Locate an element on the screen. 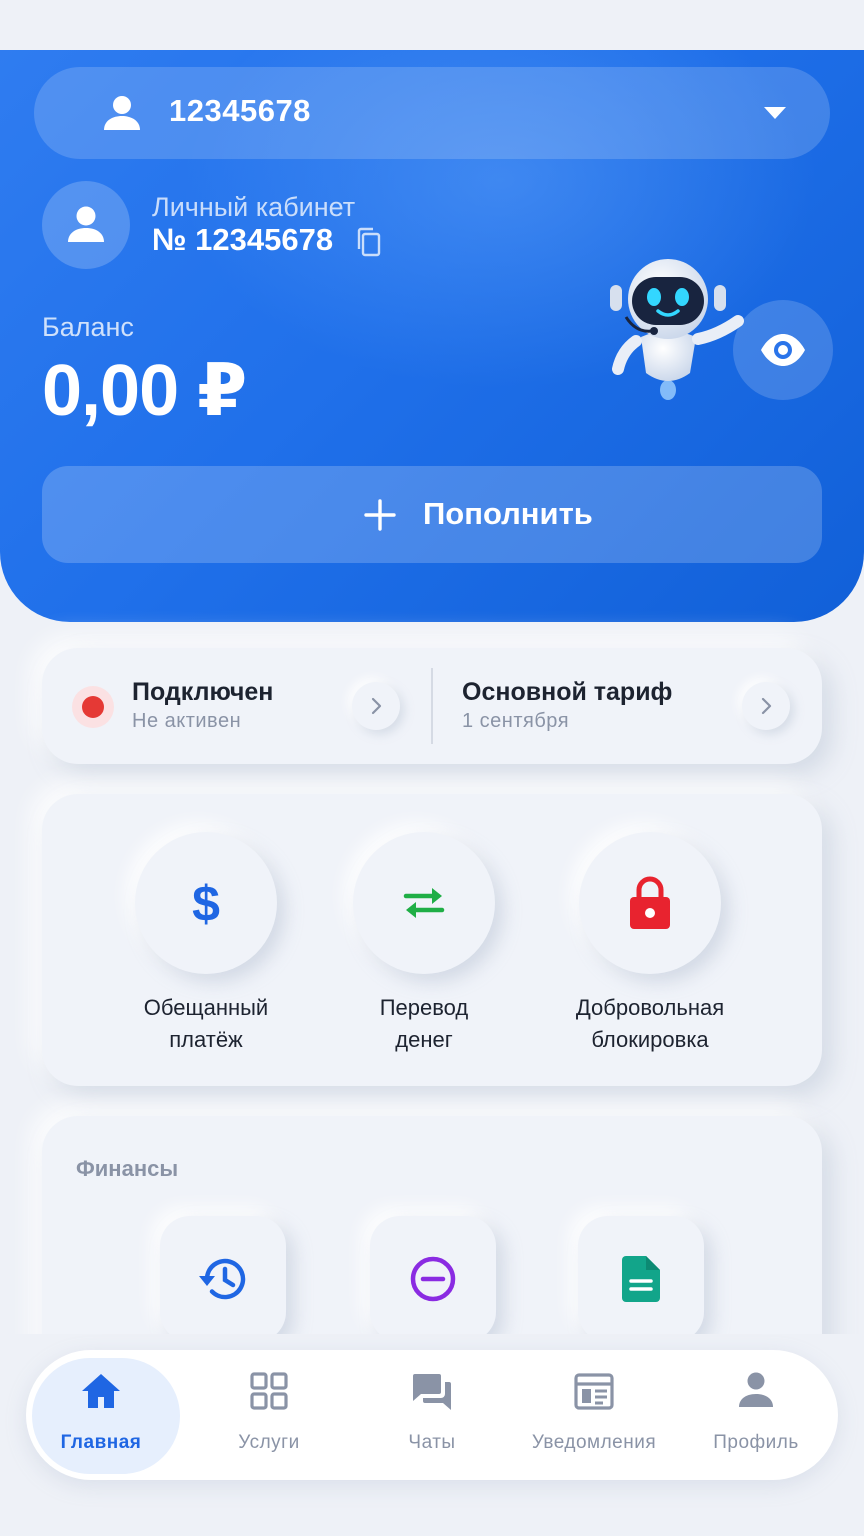 The width and height of the screenshot is (864, 1536). connection-status-title: Подключен is located at coordinates (203, 692).